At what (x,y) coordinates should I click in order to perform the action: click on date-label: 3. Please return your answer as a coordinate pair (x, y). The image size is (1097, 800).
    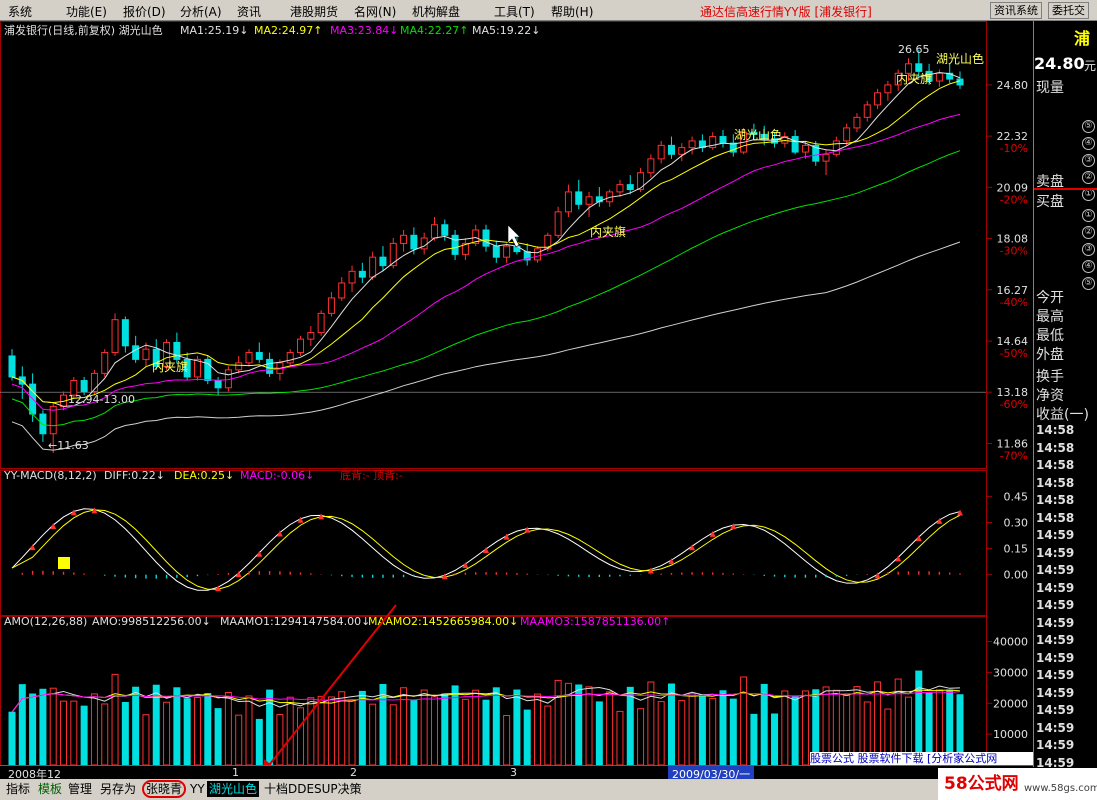
    Looking at the image, I should click on (513, 772).